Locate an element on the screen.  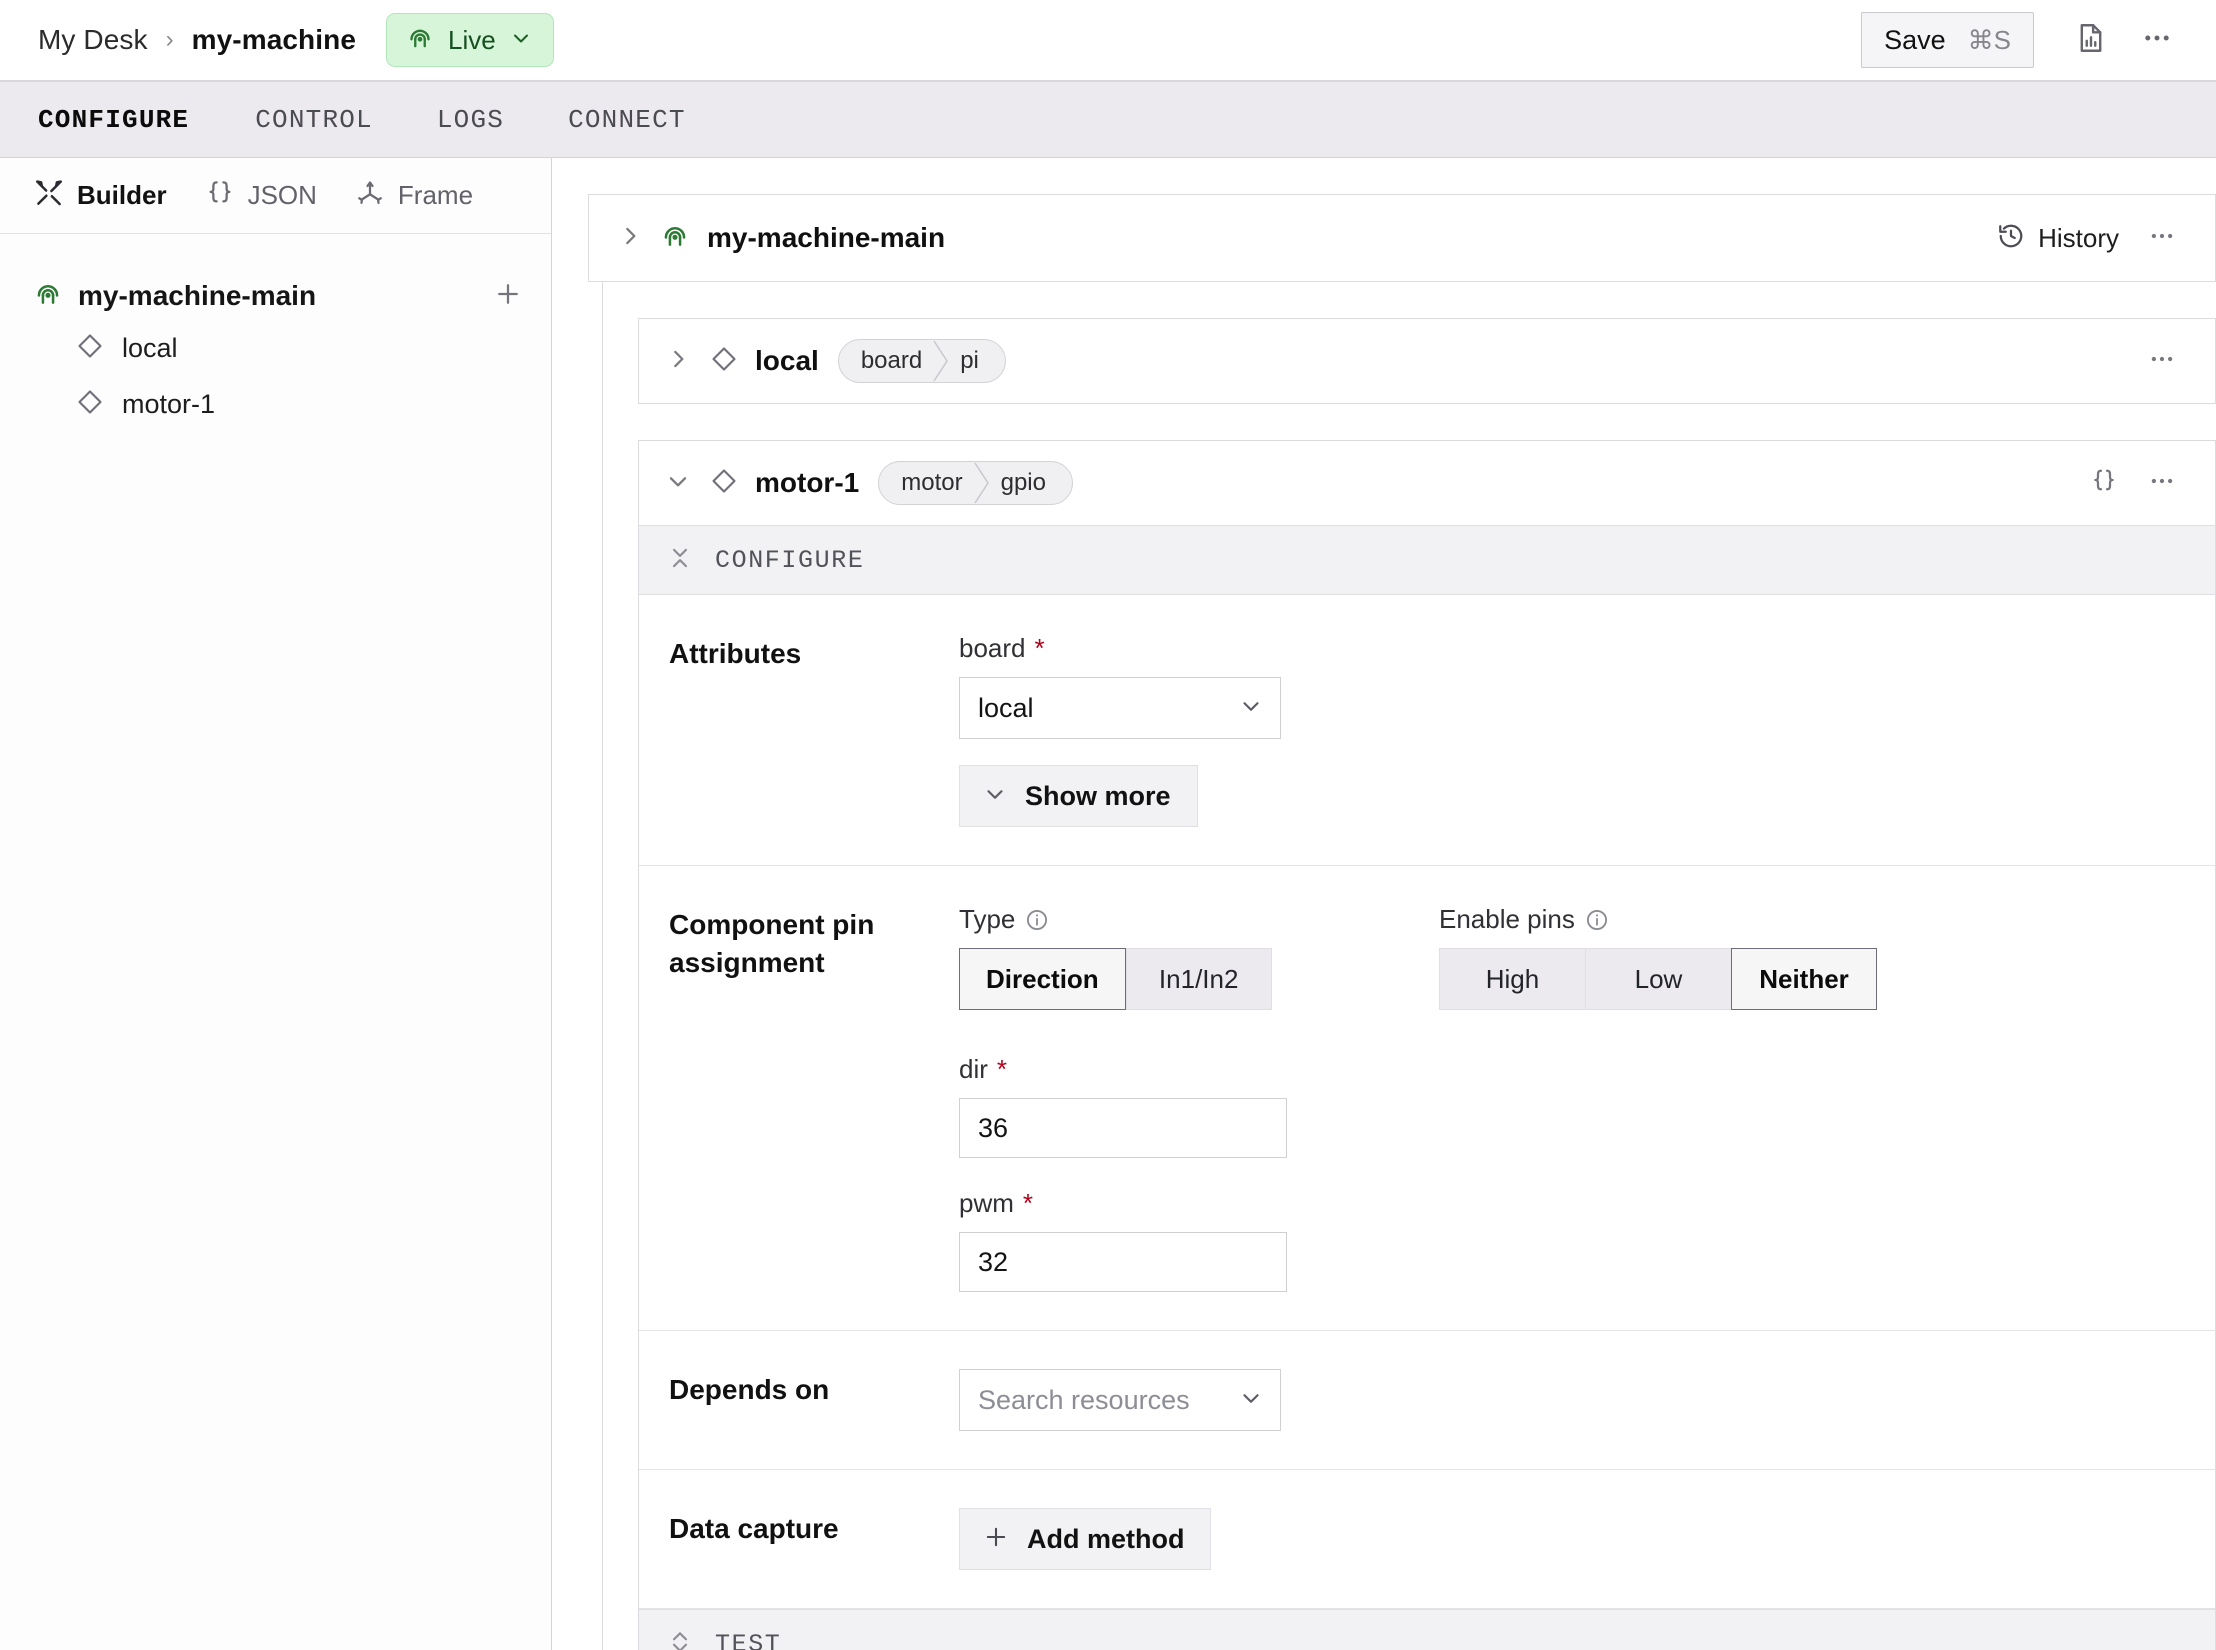
resource-card-motor-1-name: motor-1 is located at coordinates (807, 482).